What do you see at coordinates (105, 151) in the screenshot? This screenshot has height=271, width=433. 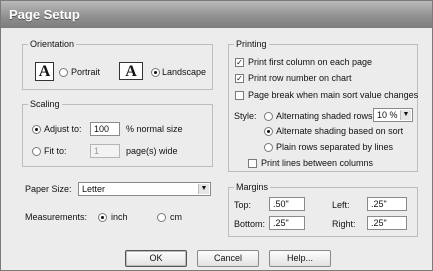 I see `fit-pages-input: 1` at bounding box center [105, 151].